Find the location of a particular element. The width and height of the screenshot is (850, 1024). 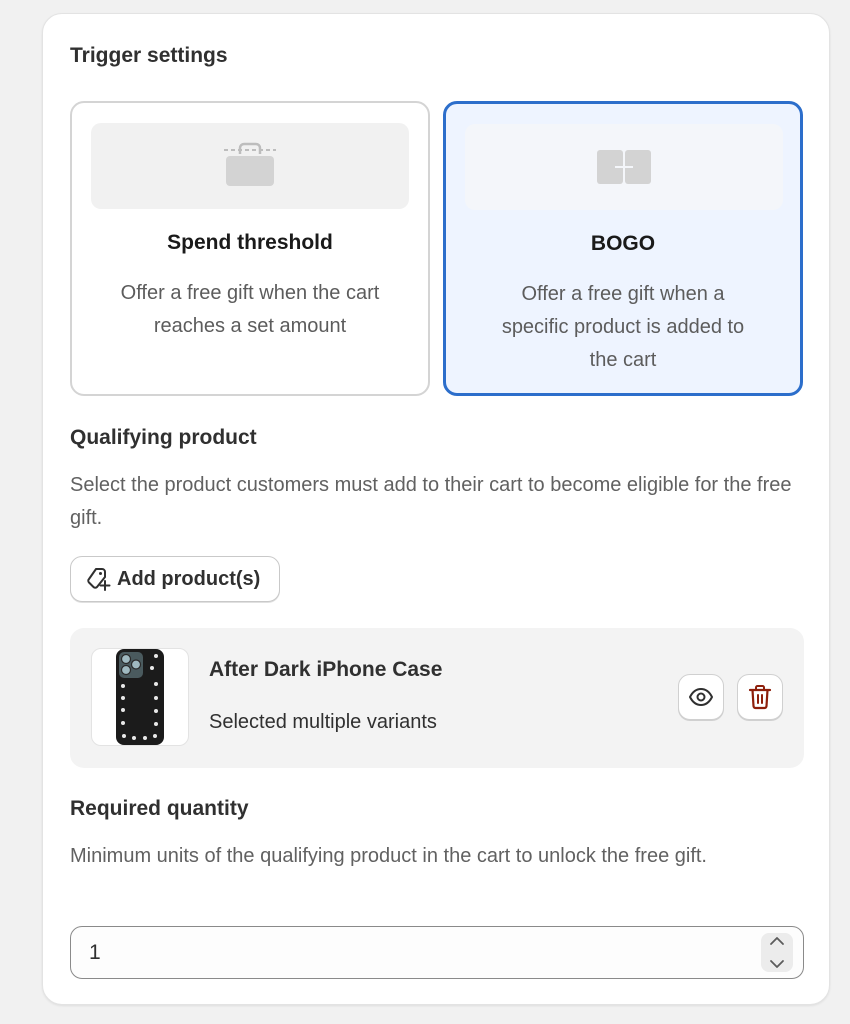

product-variants: Selected multiple variants is located at coordinates (323, 722).